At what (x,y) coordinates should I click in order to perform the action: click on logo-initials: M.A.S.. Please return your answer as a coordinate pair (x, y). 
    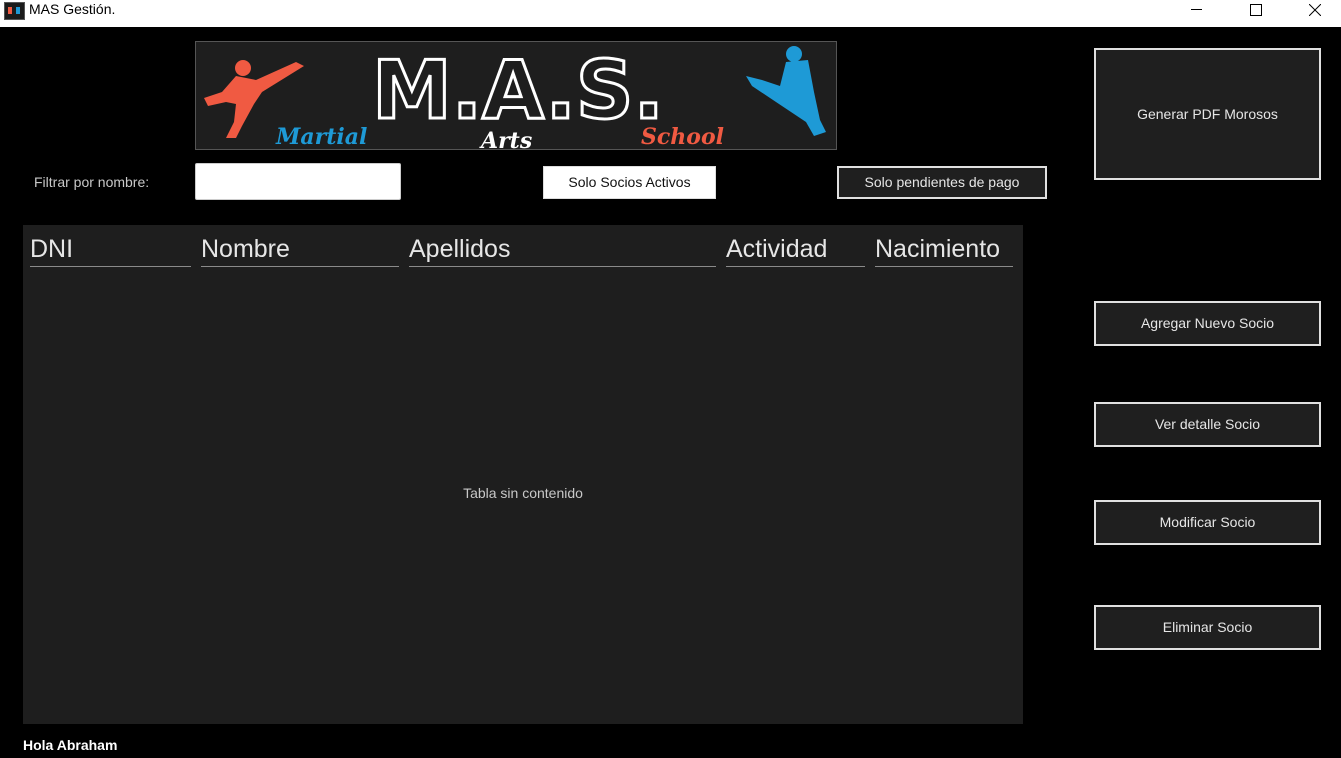
    Looking at the image, I should click on (518, 90).